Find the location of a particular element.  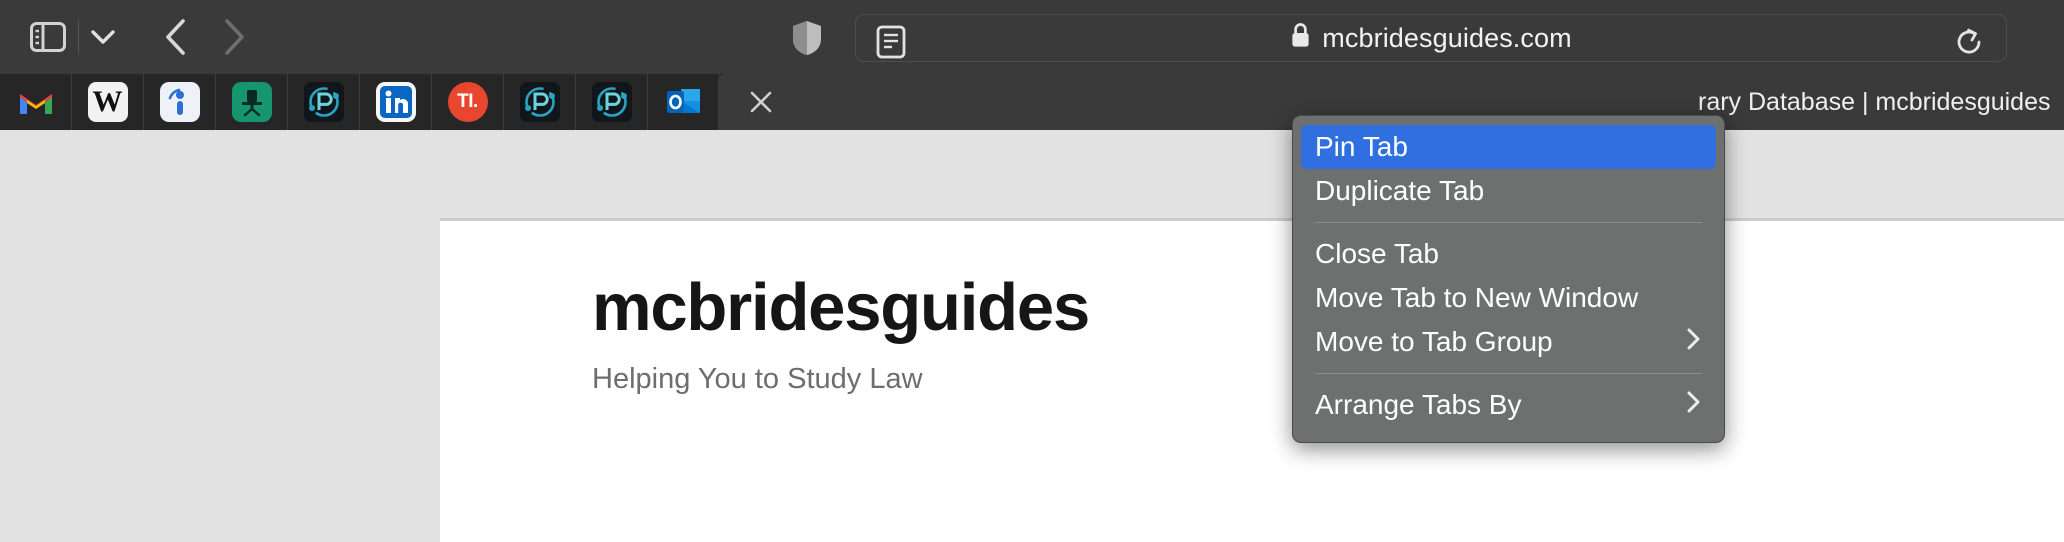

westlaw-letter: W is located at coordinates (107, 101).